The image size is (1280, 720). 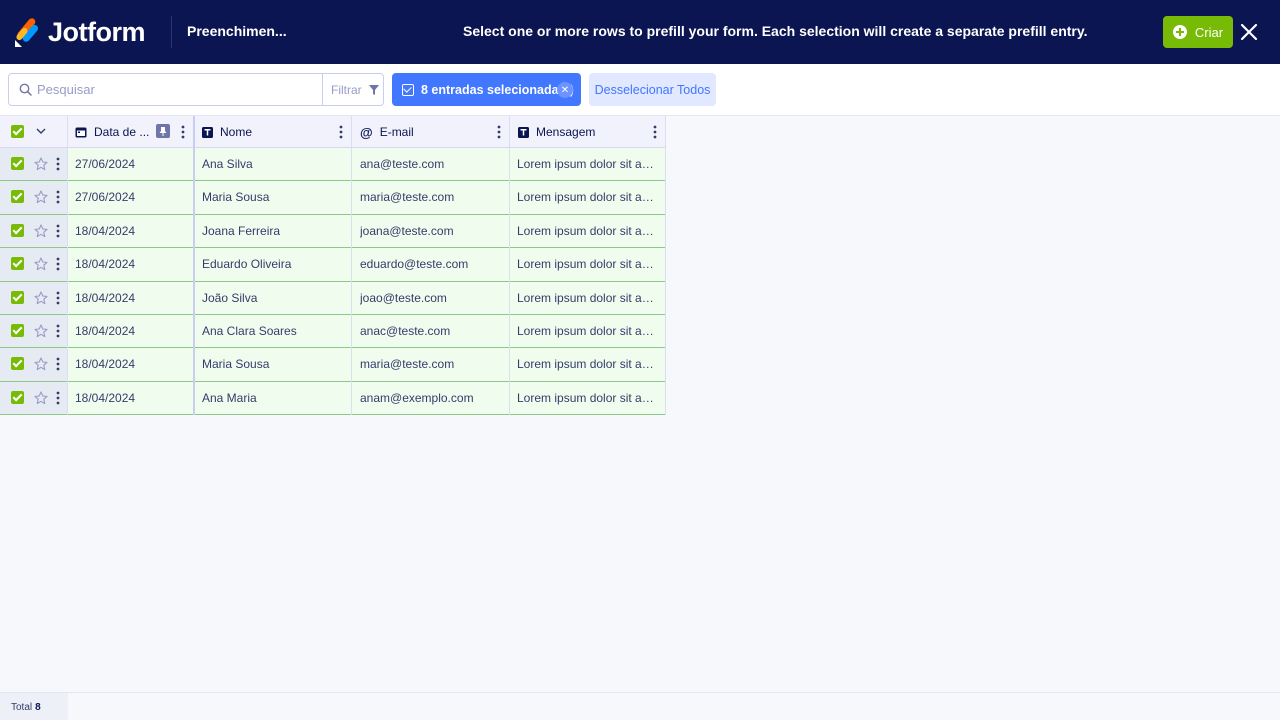 What do you see at coordinates (497, 89) in the screenshot?
I see `selected-entries-label: 8 entradas selecionada(s)` at bounding box center [497, 89].